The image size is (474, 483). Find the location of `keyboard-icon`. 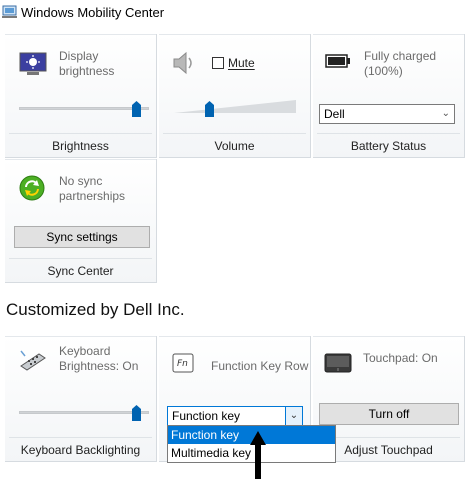

keyboard-icon is located at coordinates (33, 360).